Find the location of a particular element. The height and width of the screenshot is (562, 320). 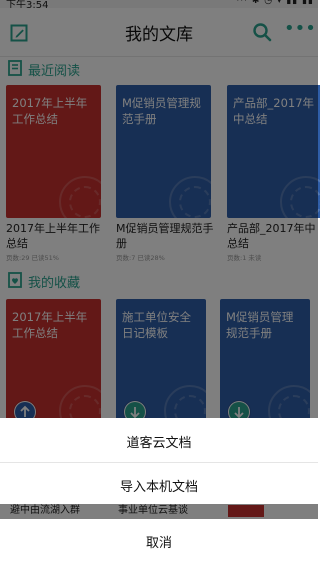

divider is located at coordinates (159, 462).